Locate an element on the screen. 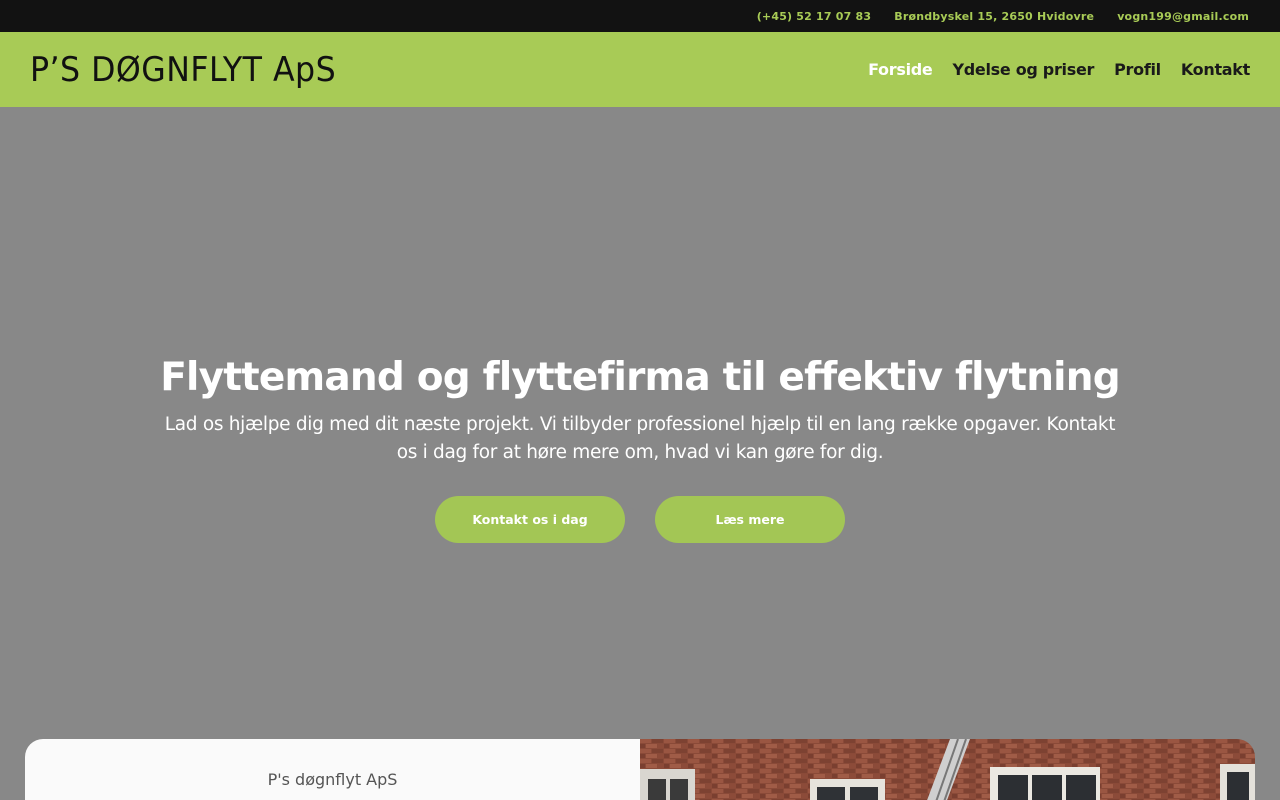 This screenshot has height=800, width=1280. main-nav: Forside Ydelse og priser Profil Kontakt is located at coordinates (1059, 69).